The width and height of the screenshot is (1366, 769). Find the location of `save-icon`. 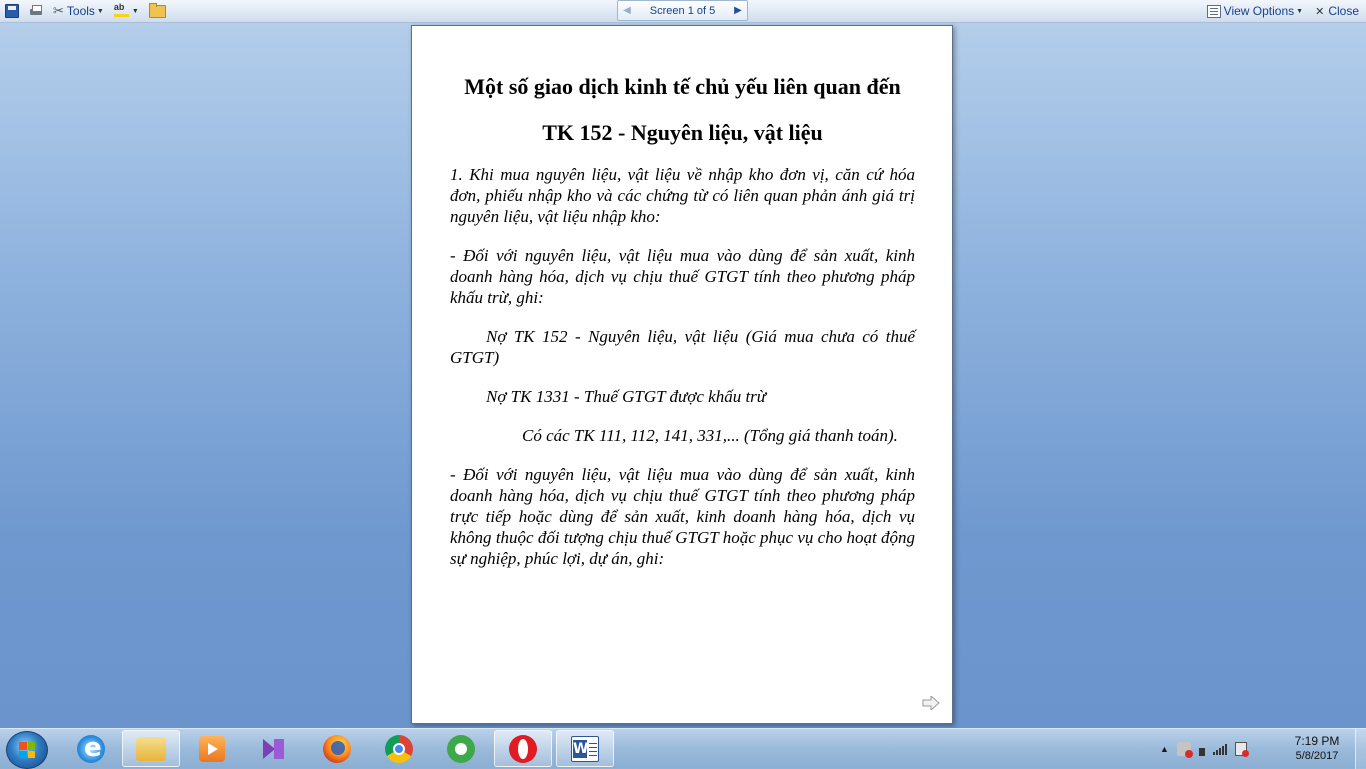

save-icon is located at coordinates (12, 11).